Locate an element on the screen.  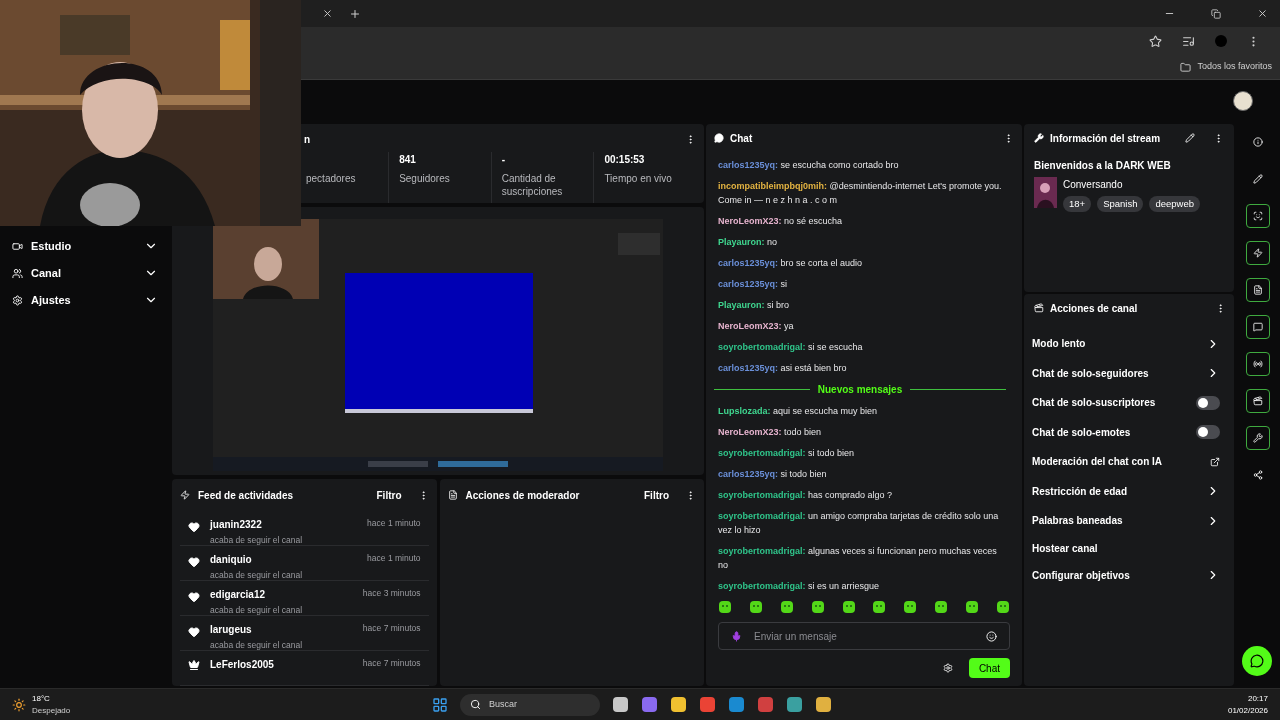
settings-icon is located at coordinates (947, 668).